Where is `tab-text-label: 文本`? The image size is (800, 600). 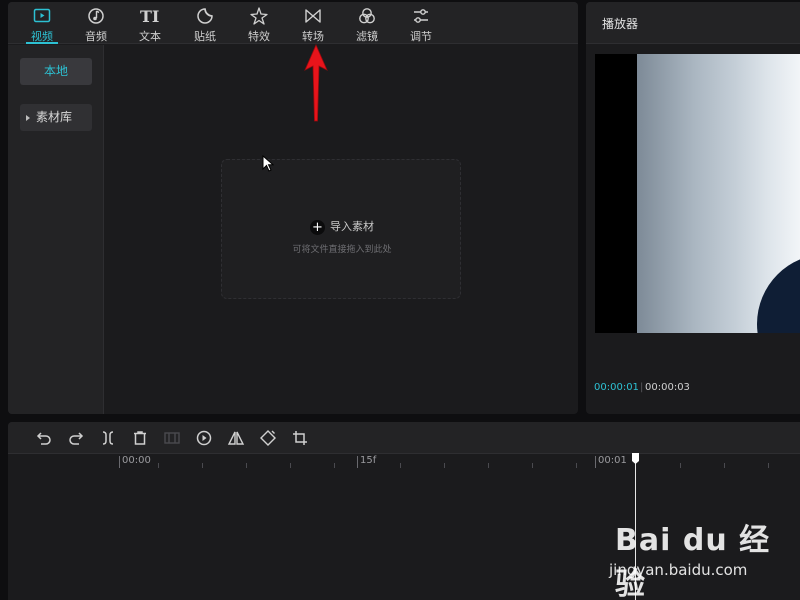 tab-text-label: 文本 is located at coordinates (150, 36).